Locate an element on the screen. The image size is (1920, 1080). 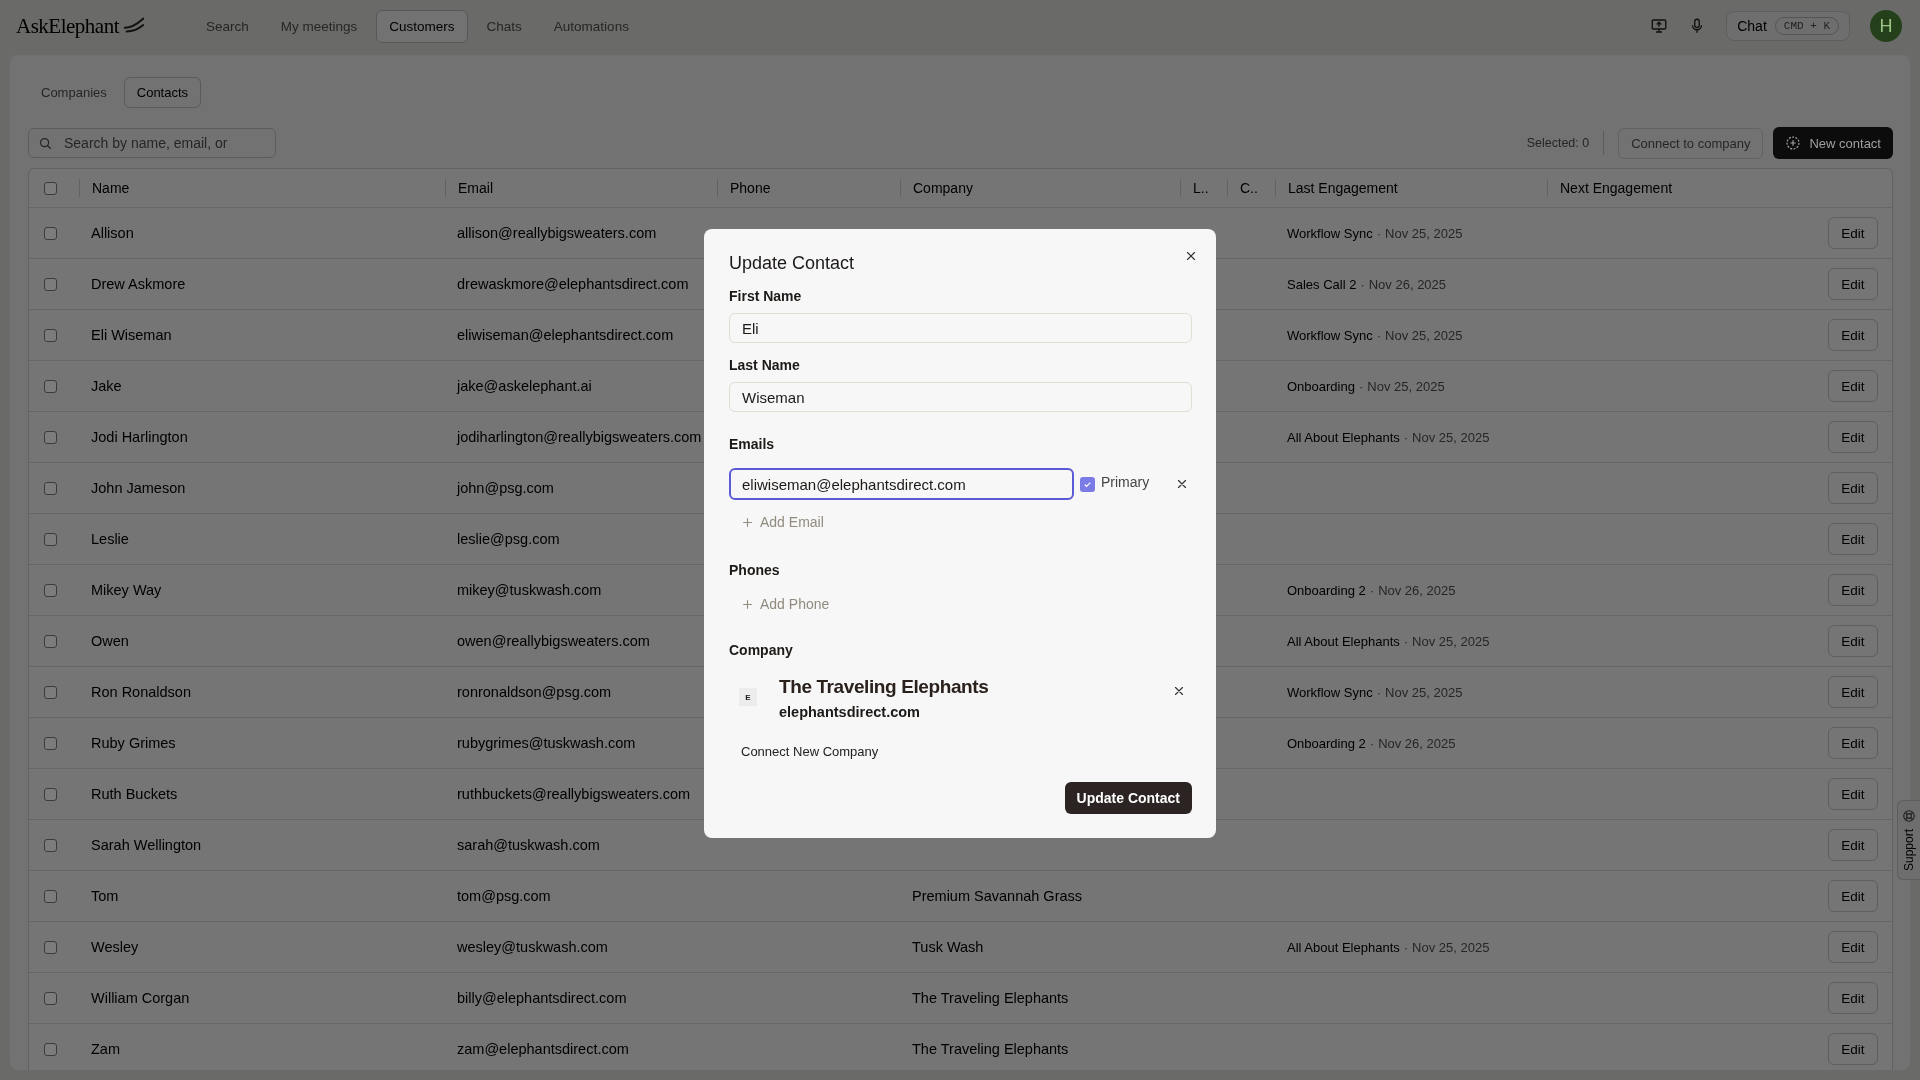
primary-label: Primary is located at coordinates (1125, 482).